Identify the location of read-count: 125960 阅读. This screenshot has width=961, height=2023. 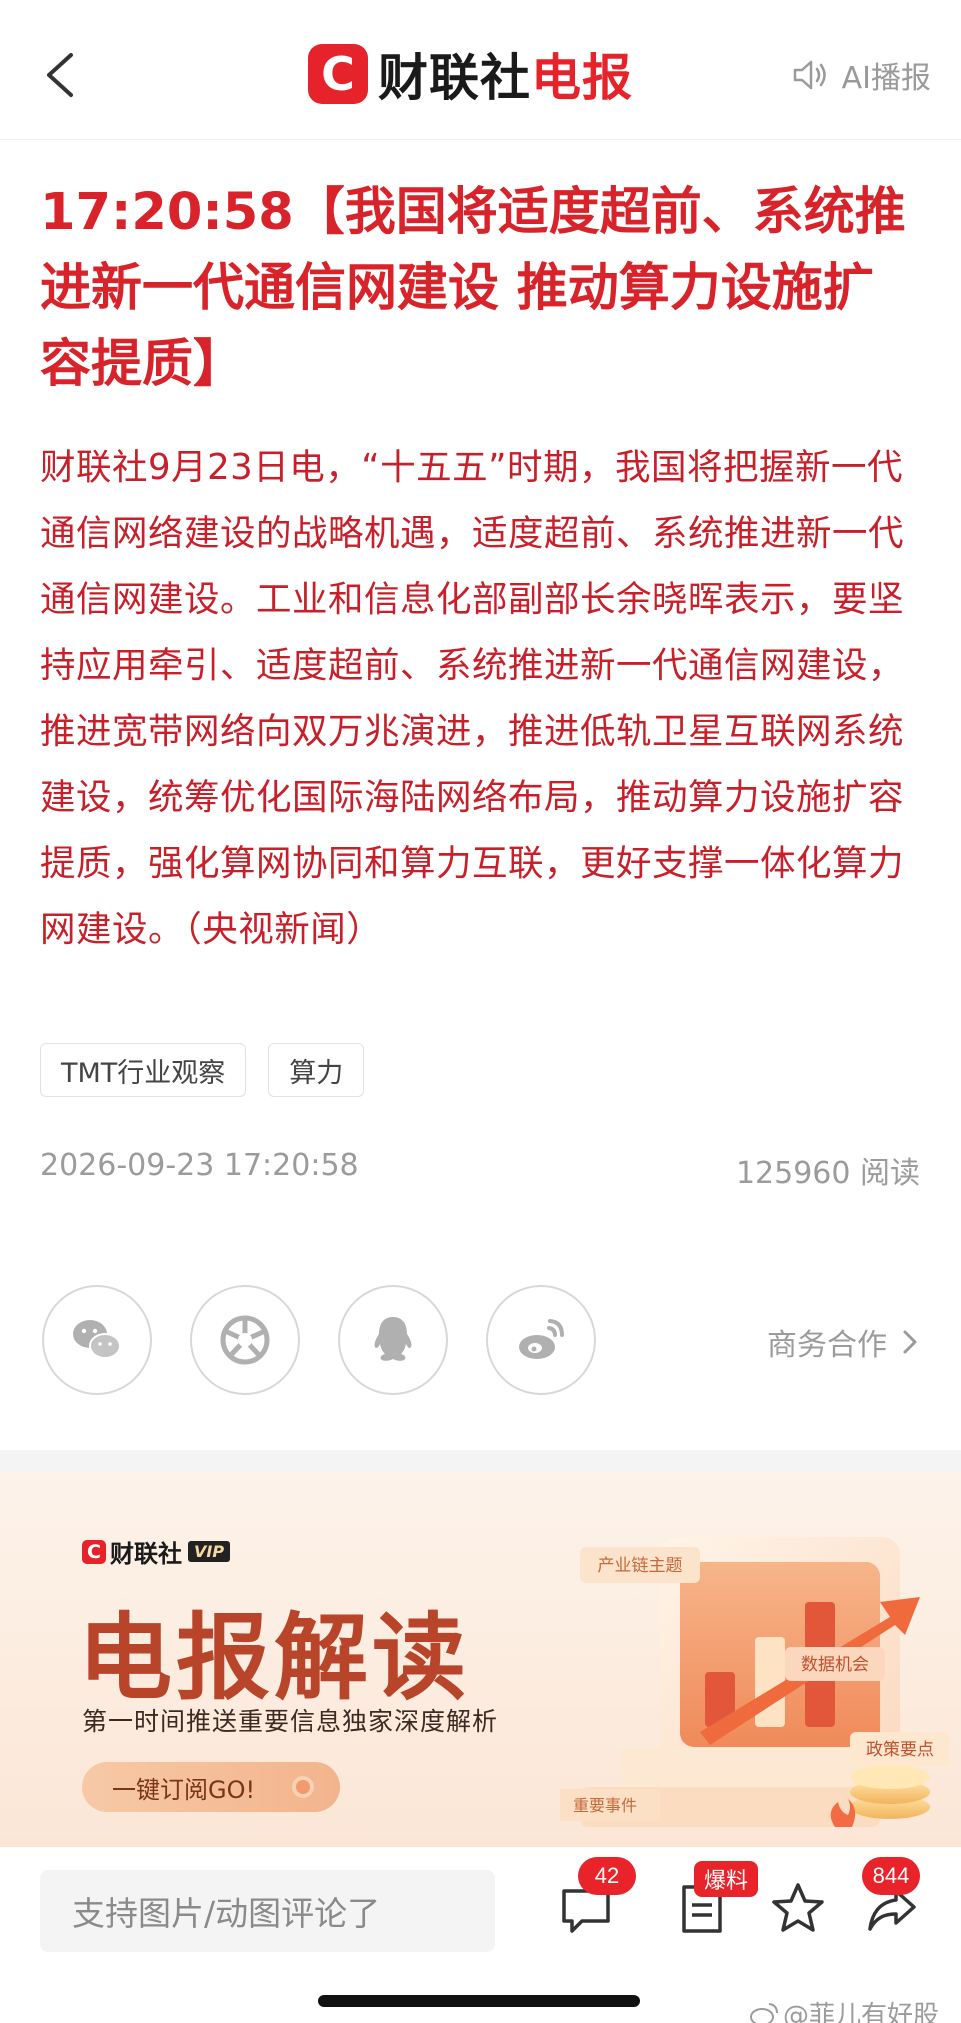
(827, 1173).